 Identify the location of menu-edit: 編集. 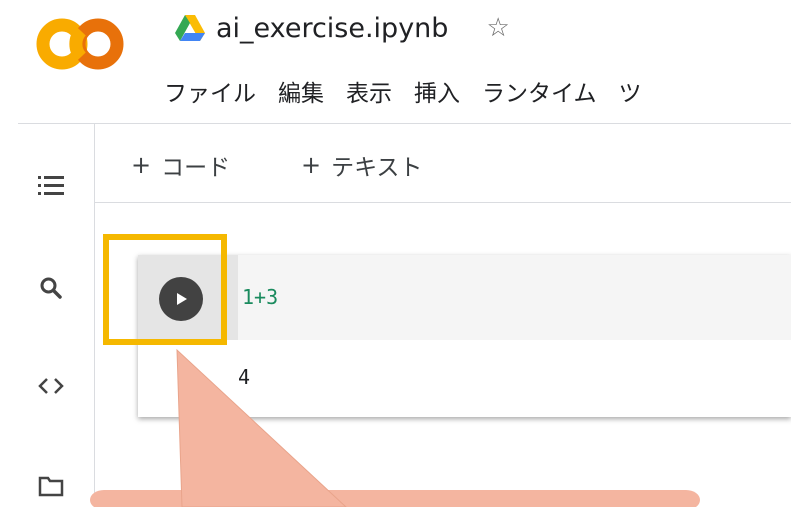
(301, 91).